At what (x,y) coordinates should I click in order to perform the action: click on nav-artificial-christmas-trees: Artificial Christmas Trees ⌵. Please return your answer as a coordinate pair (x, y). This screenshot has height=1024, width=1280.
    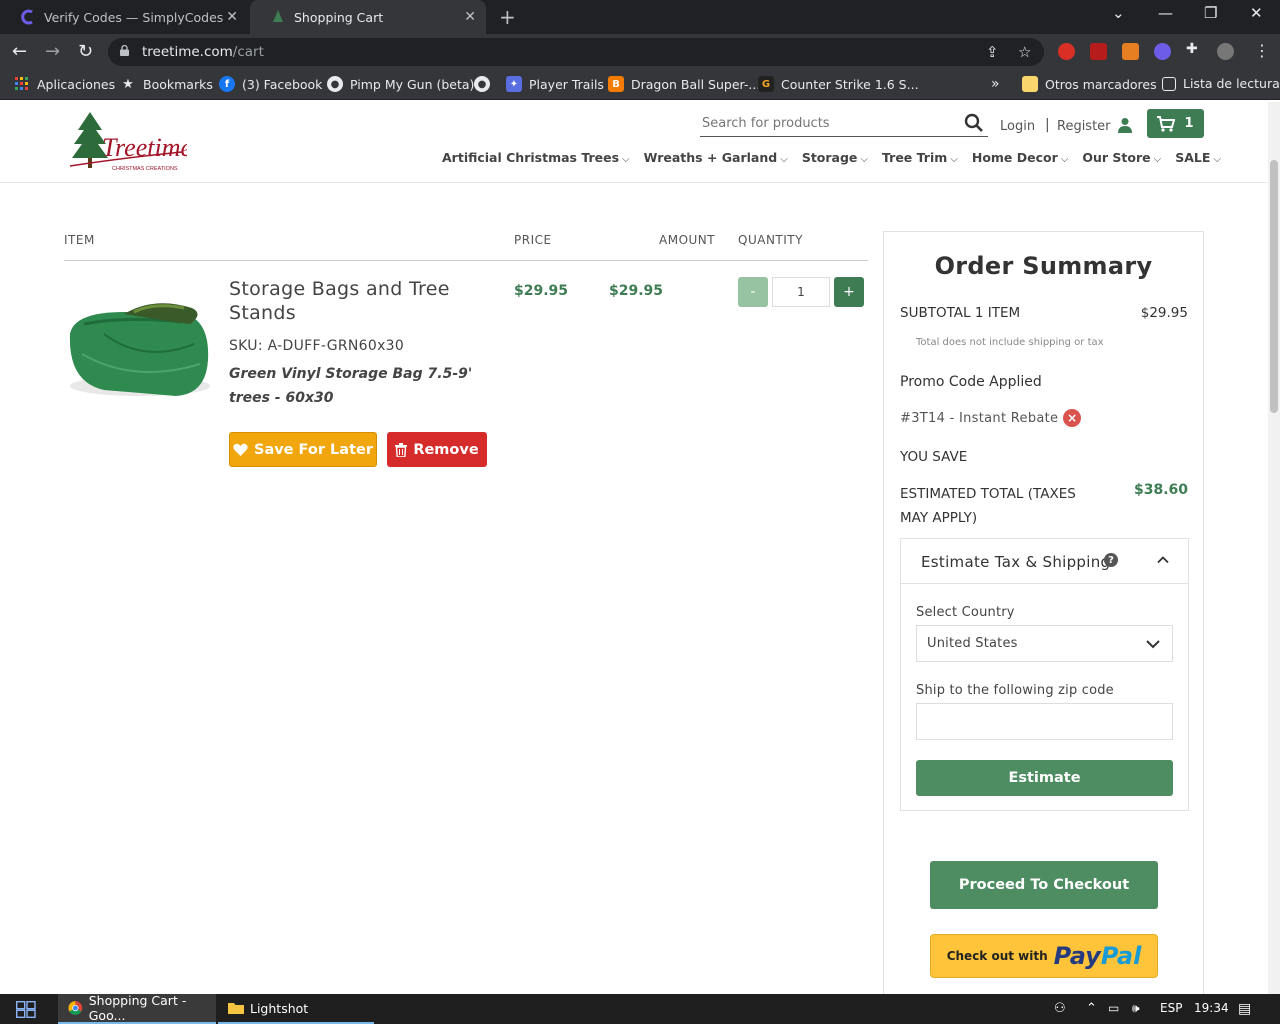
    Looking at the image, I should click on (536, 157).